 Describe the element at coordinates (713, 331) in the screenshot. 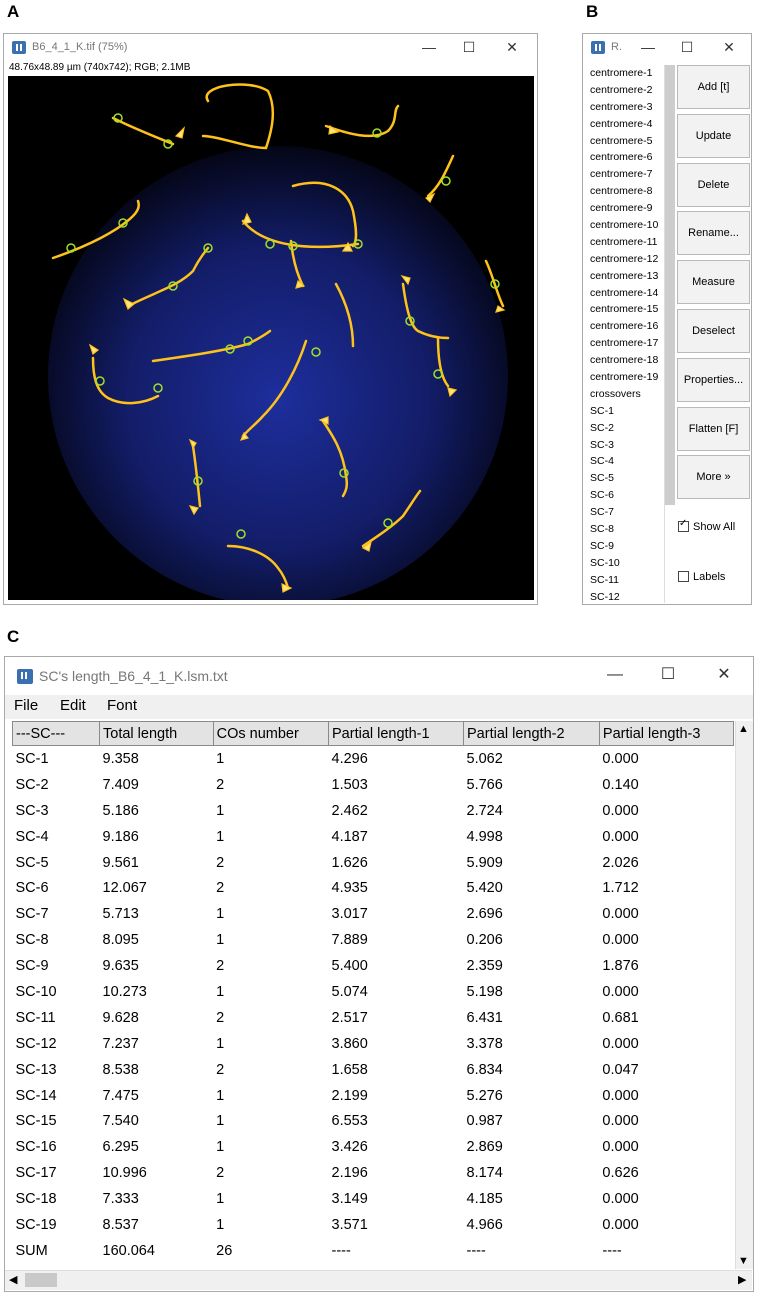

I see `deselect-button: Deselect` at that location.